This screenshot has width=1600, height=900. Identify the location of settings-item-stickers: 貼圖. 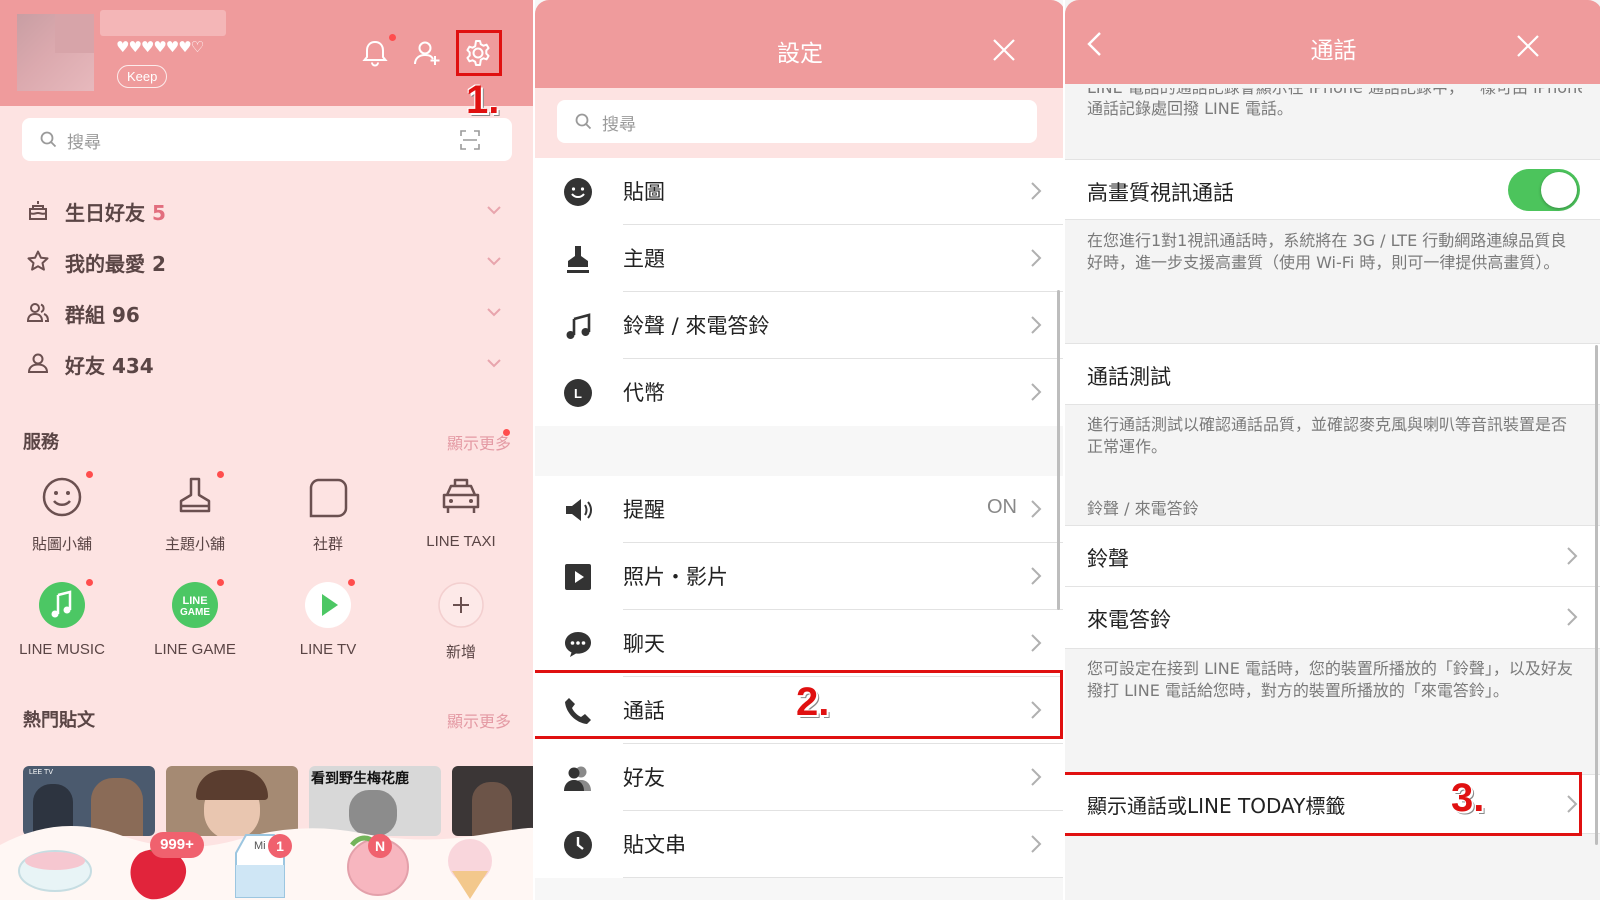
(799, 191).